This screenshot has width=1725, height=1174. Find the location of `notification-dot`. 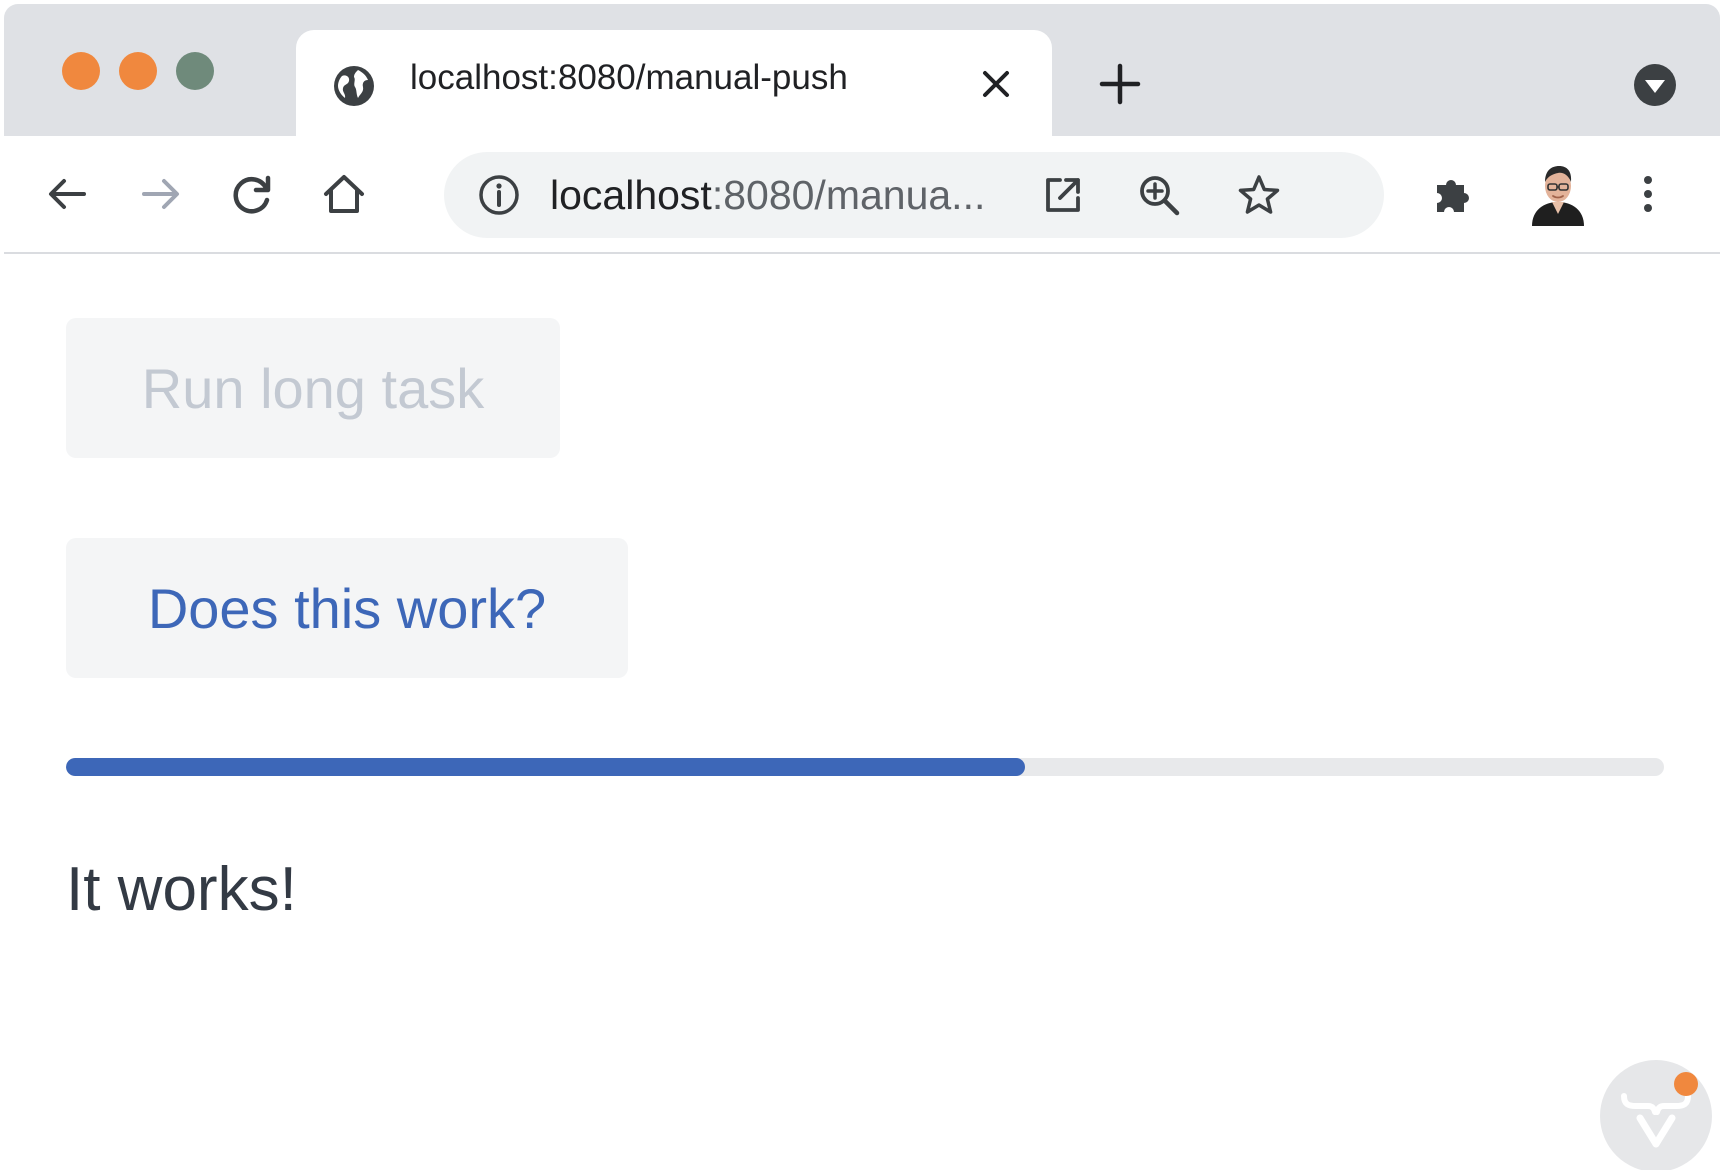

notification-dot is located at coordinates (1686, 1084).